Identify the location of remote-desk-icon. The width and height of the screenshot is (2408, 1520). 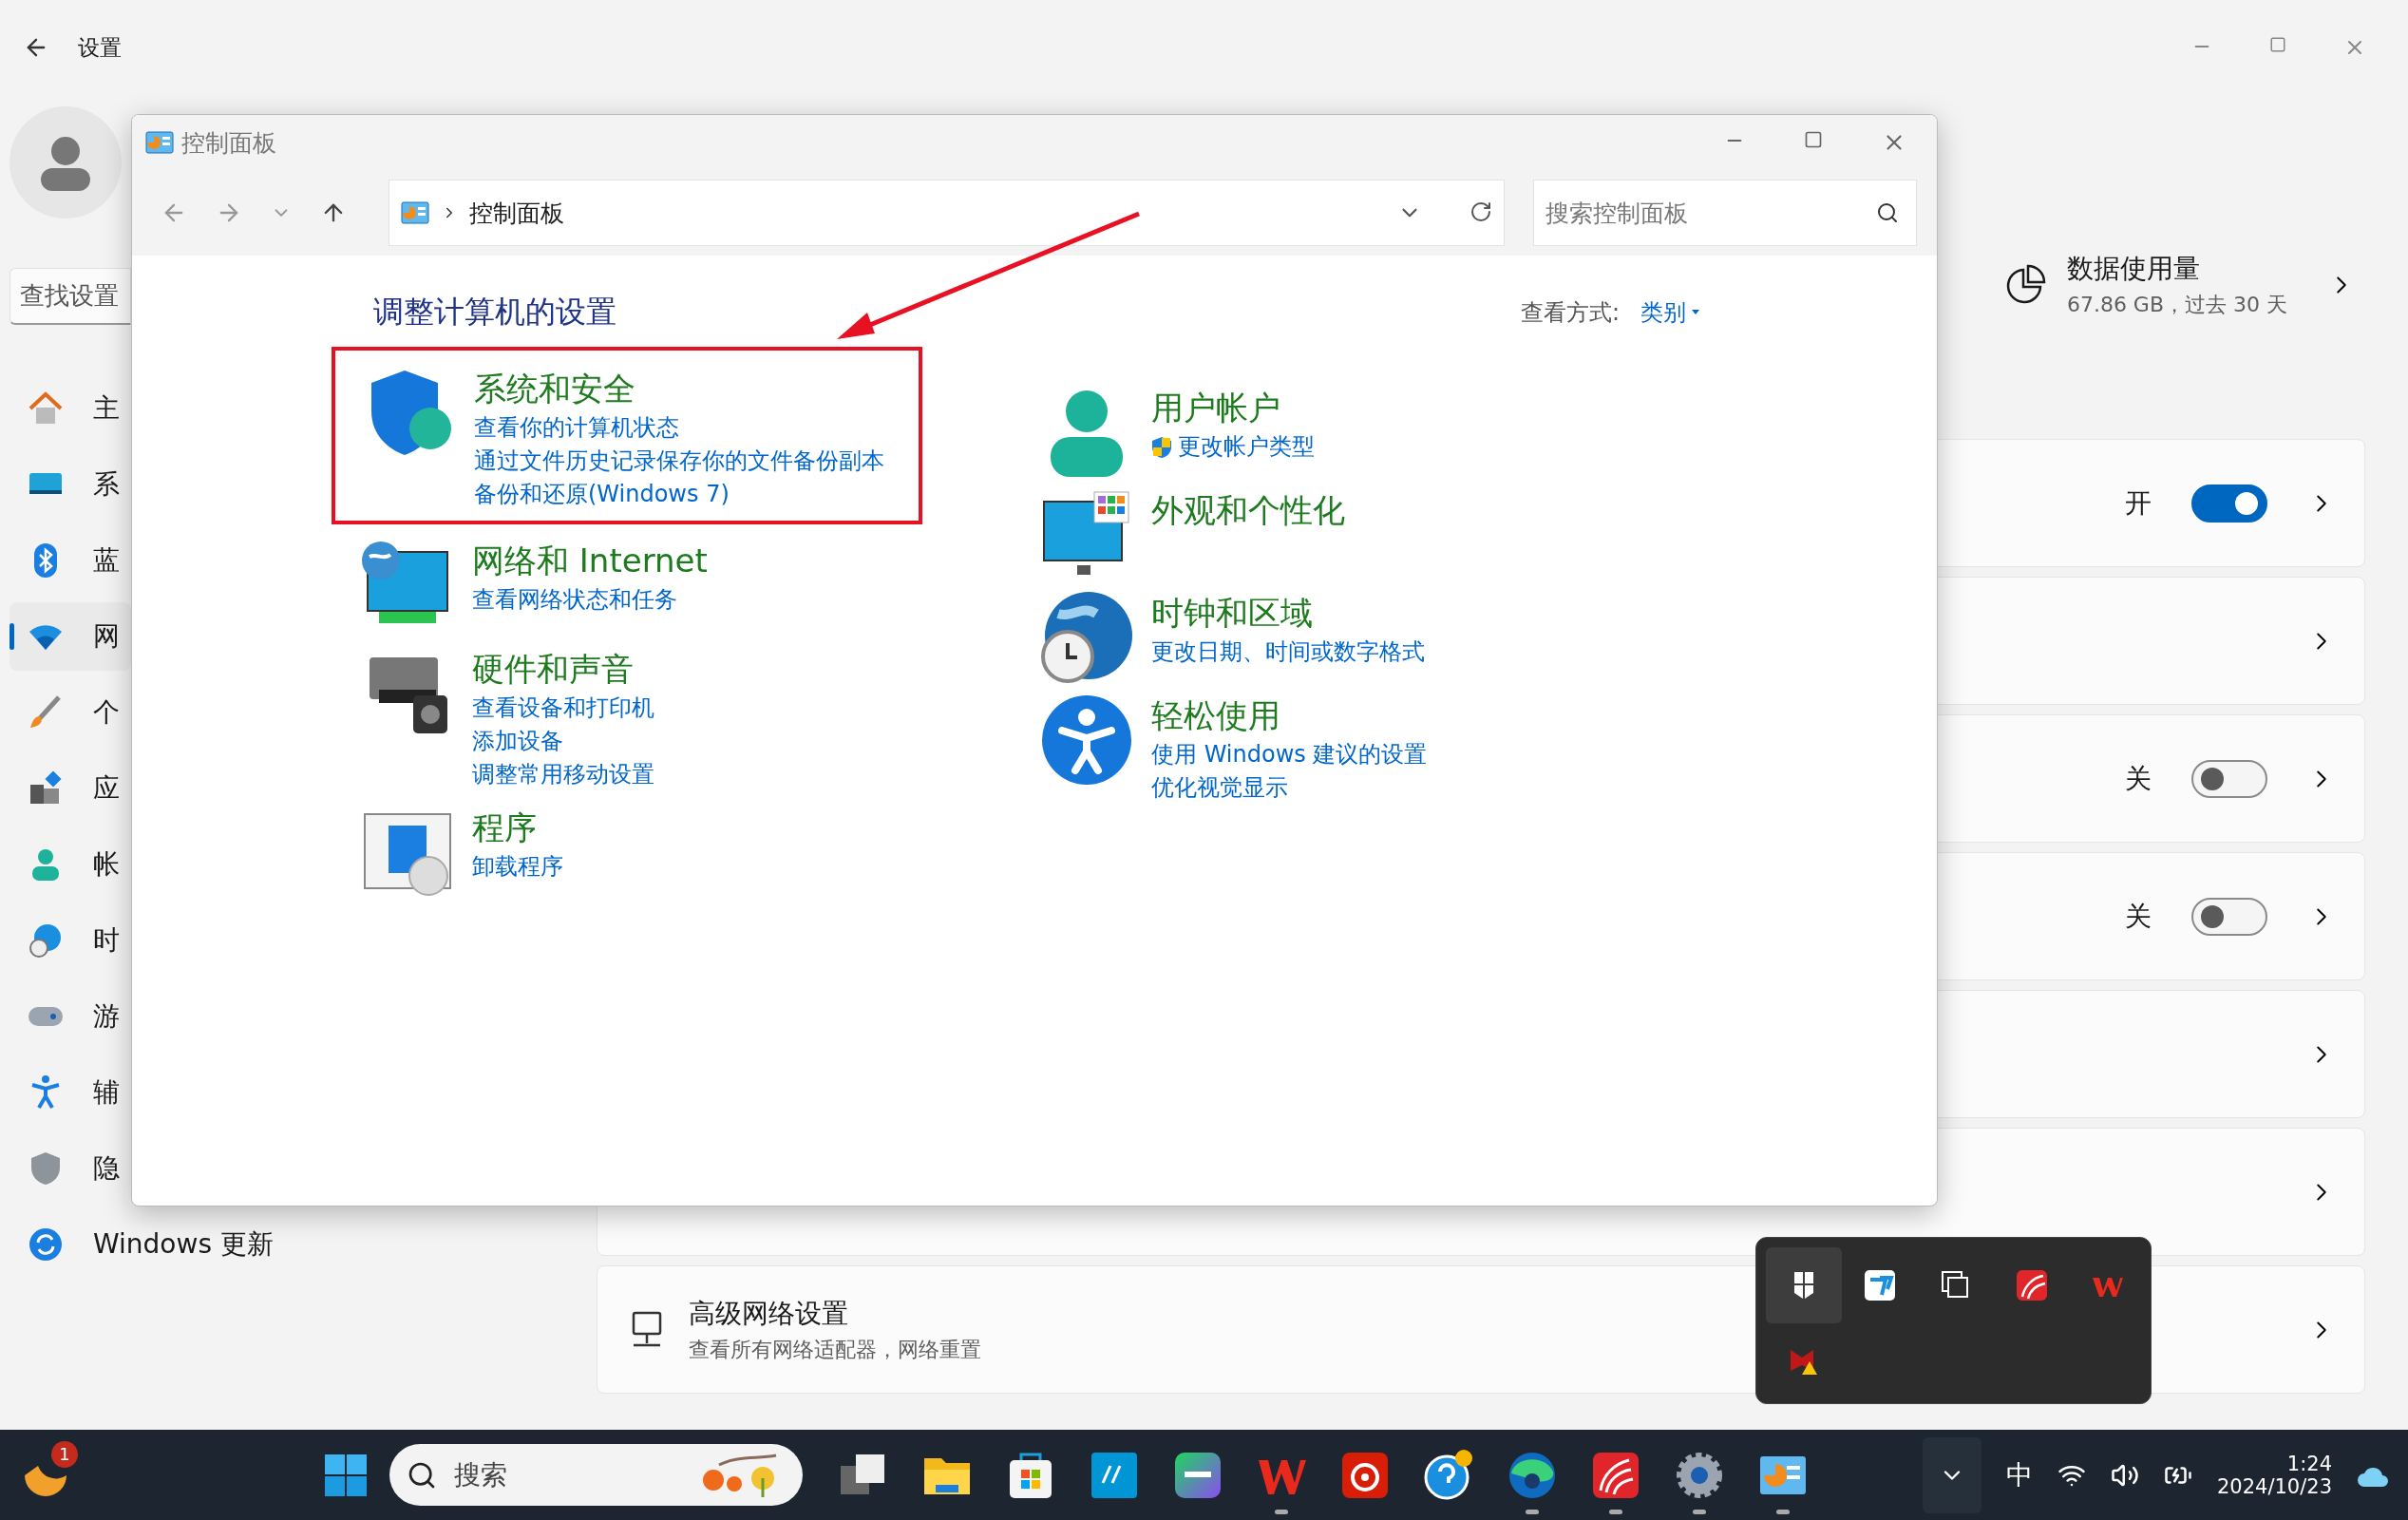
(1880, 1285).